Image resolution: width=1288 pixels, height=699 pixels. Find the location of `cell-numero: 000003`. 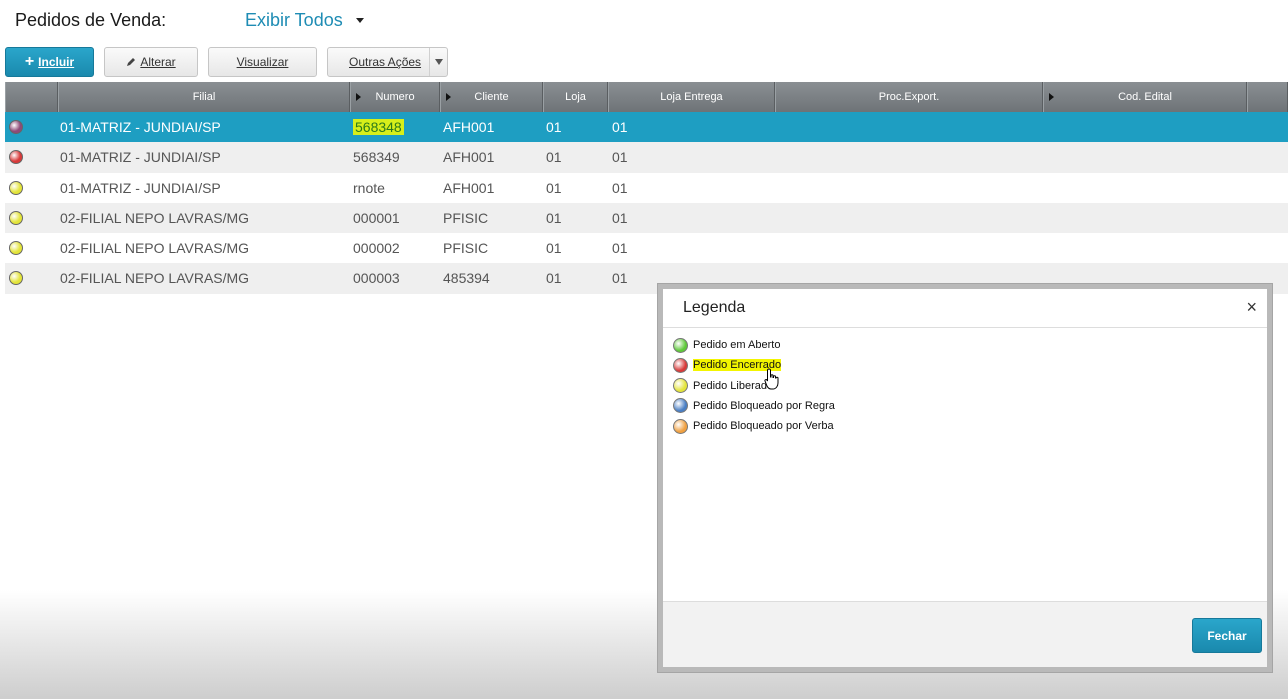

cell-numero: 000003 is located at coordinates (376, 278).